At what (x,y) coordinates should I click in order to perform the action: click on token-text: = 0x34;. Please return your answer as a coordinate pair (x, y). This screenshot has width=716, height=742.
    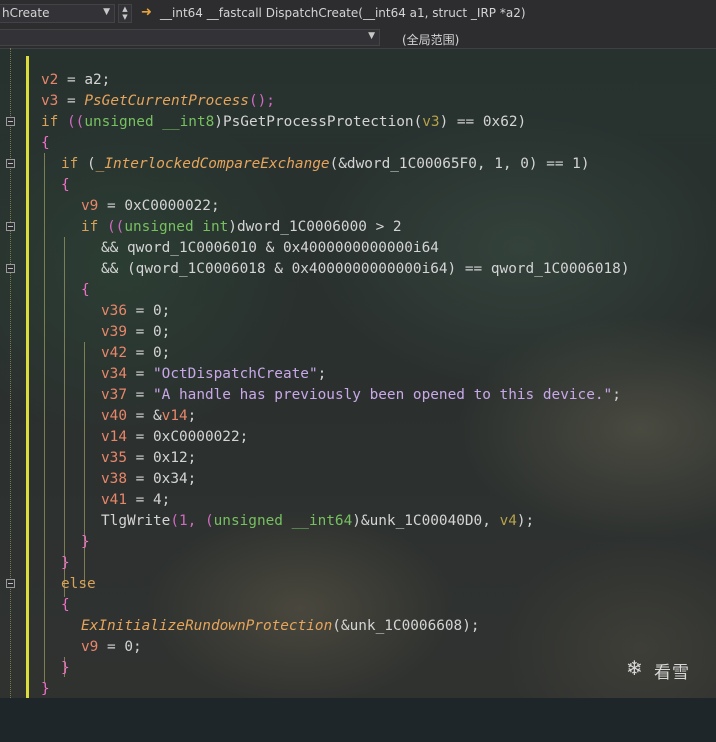
    Looking at the image, I should click on (162, 479).